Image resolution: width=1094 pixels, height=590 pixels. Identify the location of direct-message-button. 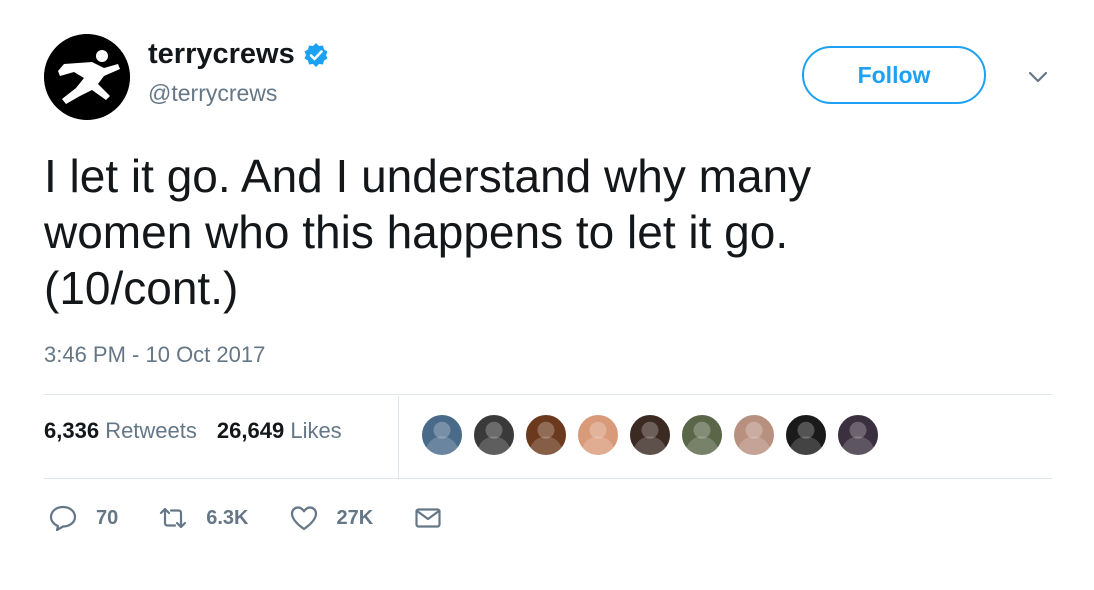
(428, 518).